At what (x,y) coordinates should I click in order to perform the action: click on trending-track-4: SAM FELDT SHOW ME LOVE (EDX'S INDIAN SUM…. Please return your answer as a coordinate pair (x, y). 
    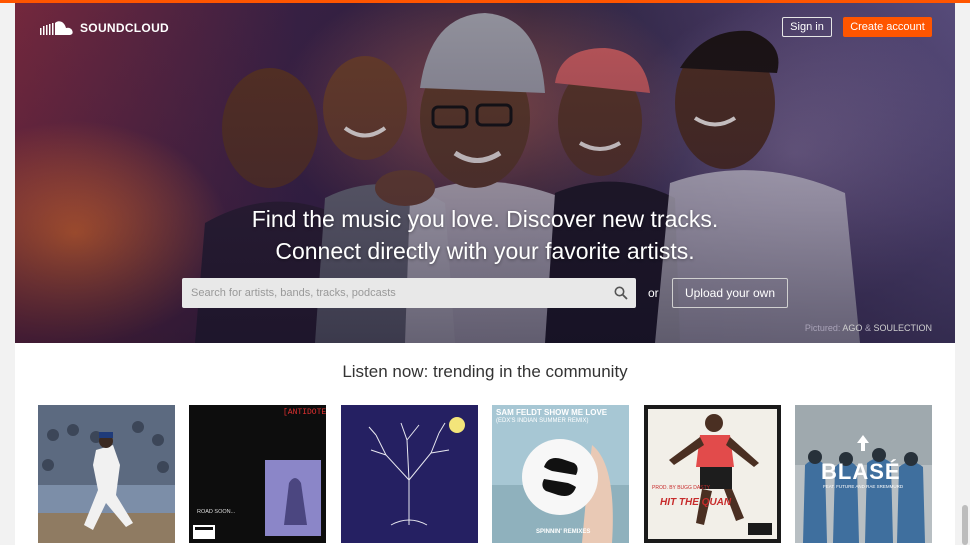
    Looking at the image, I should click on (560, 474).